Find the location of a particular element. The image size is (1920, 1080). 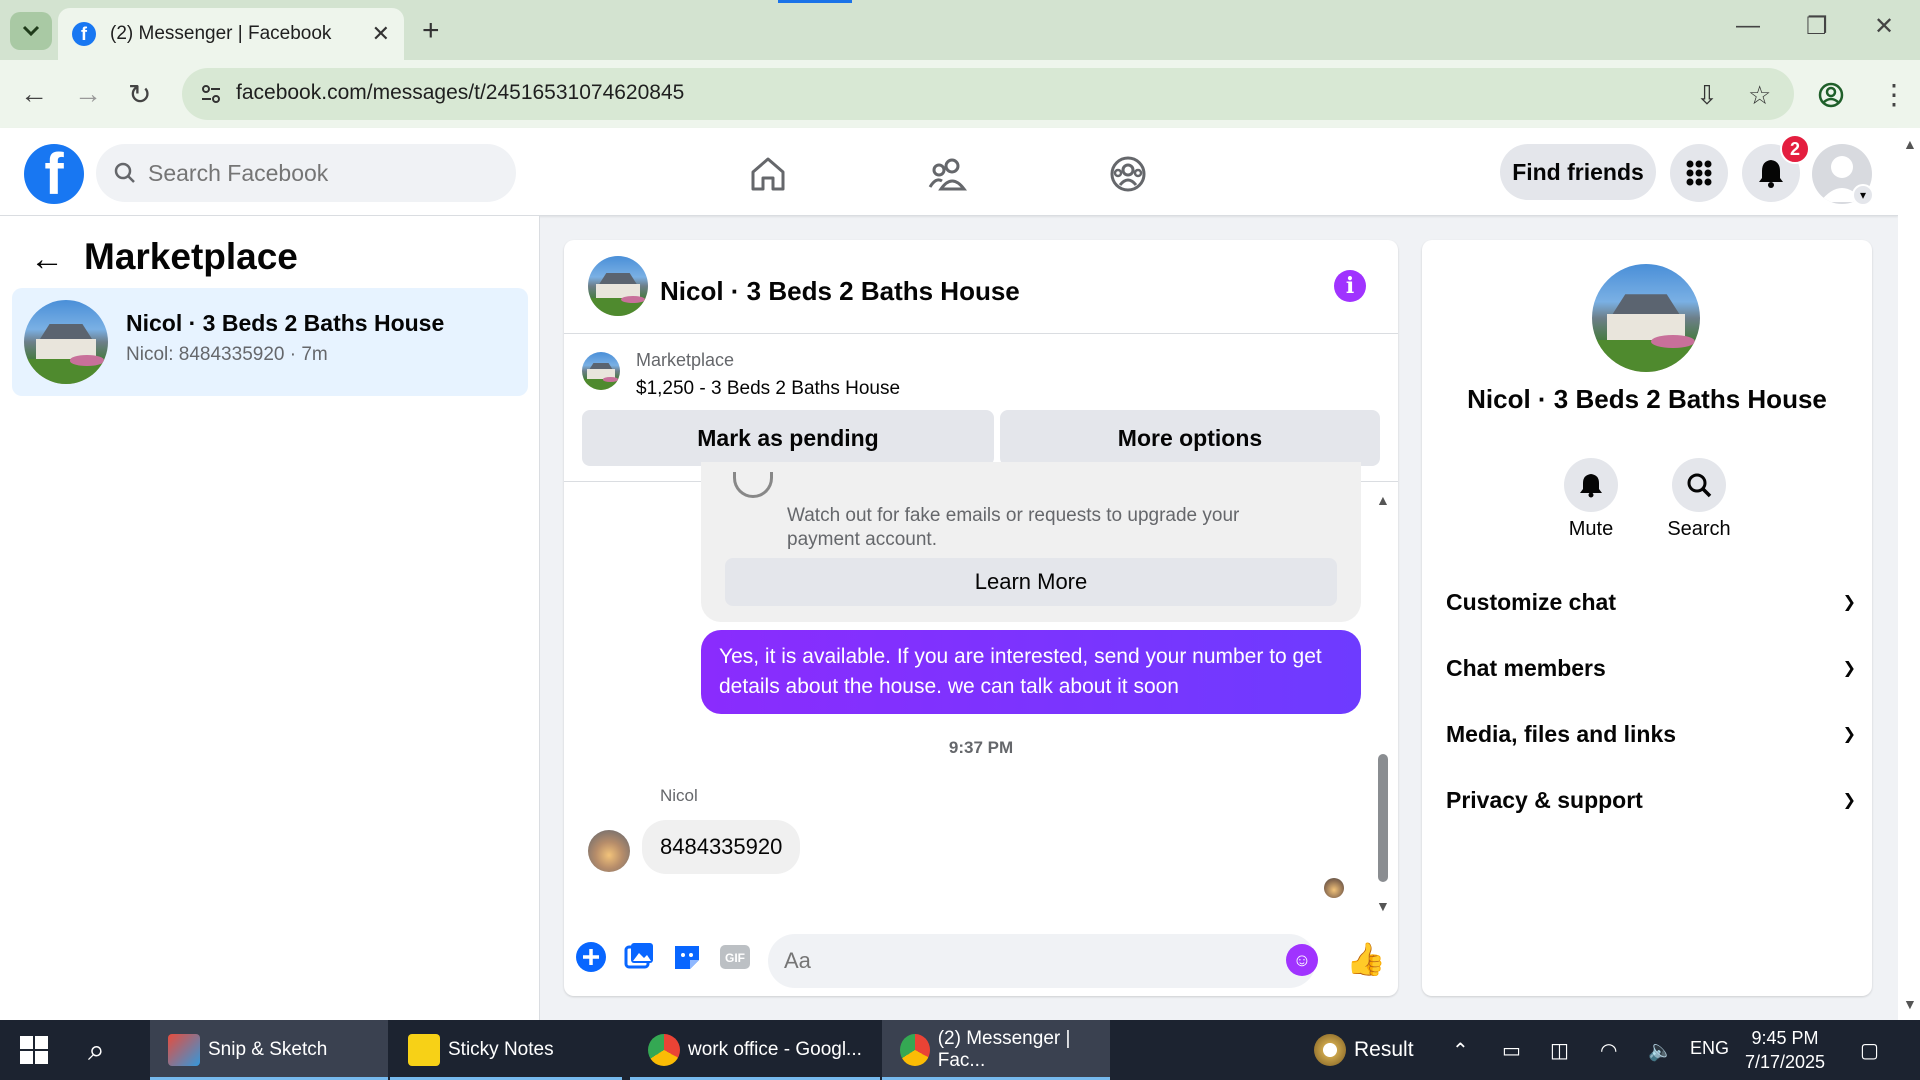

browser-tab-messenger: f (2) Messenger | Facebook ✕ is located at coordinates (231, 34).